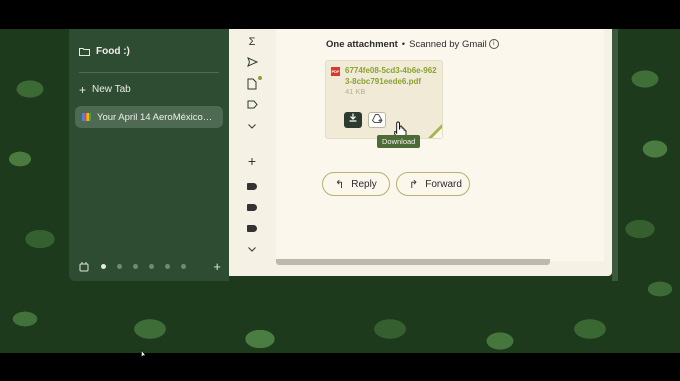  What do you see at coordinates (414, 184) in the screenshot?
I see `forward-icon: ↱` at bounding box center [414, 184].